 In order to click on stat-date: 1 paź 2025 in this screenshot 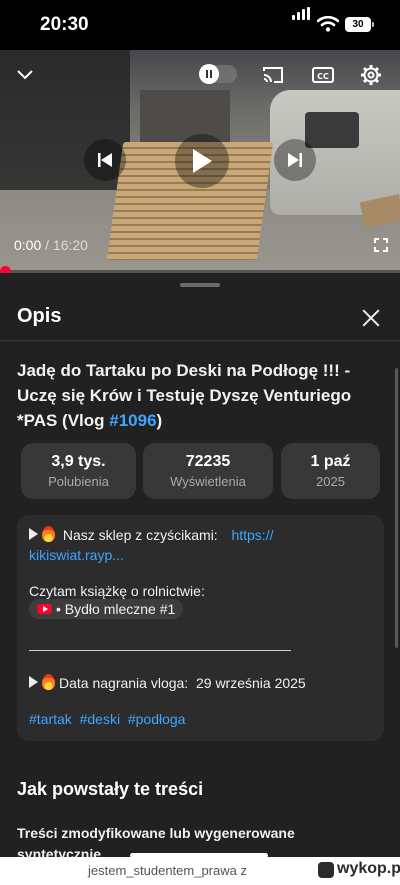, I will do `click(330, 471)`.